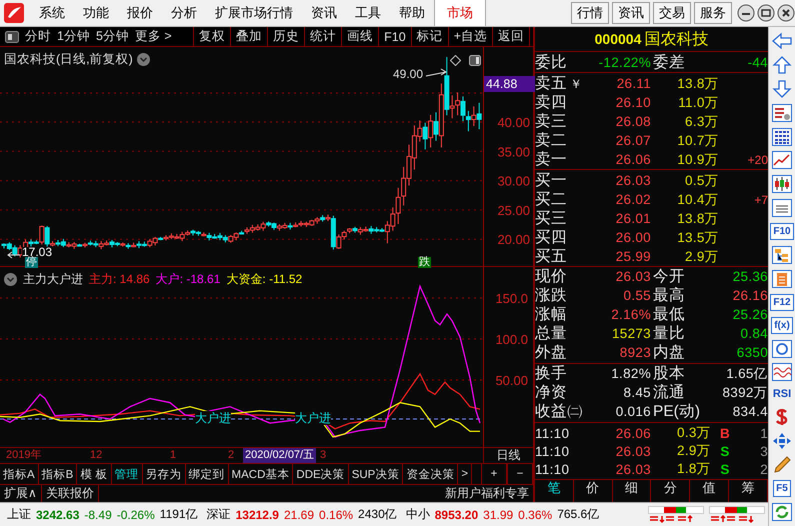 The image size is (795, 526). What do you see at coordinates (672, 13) in the screenshot?
I see `header-button: 交易` at bounding box center [672, 13].